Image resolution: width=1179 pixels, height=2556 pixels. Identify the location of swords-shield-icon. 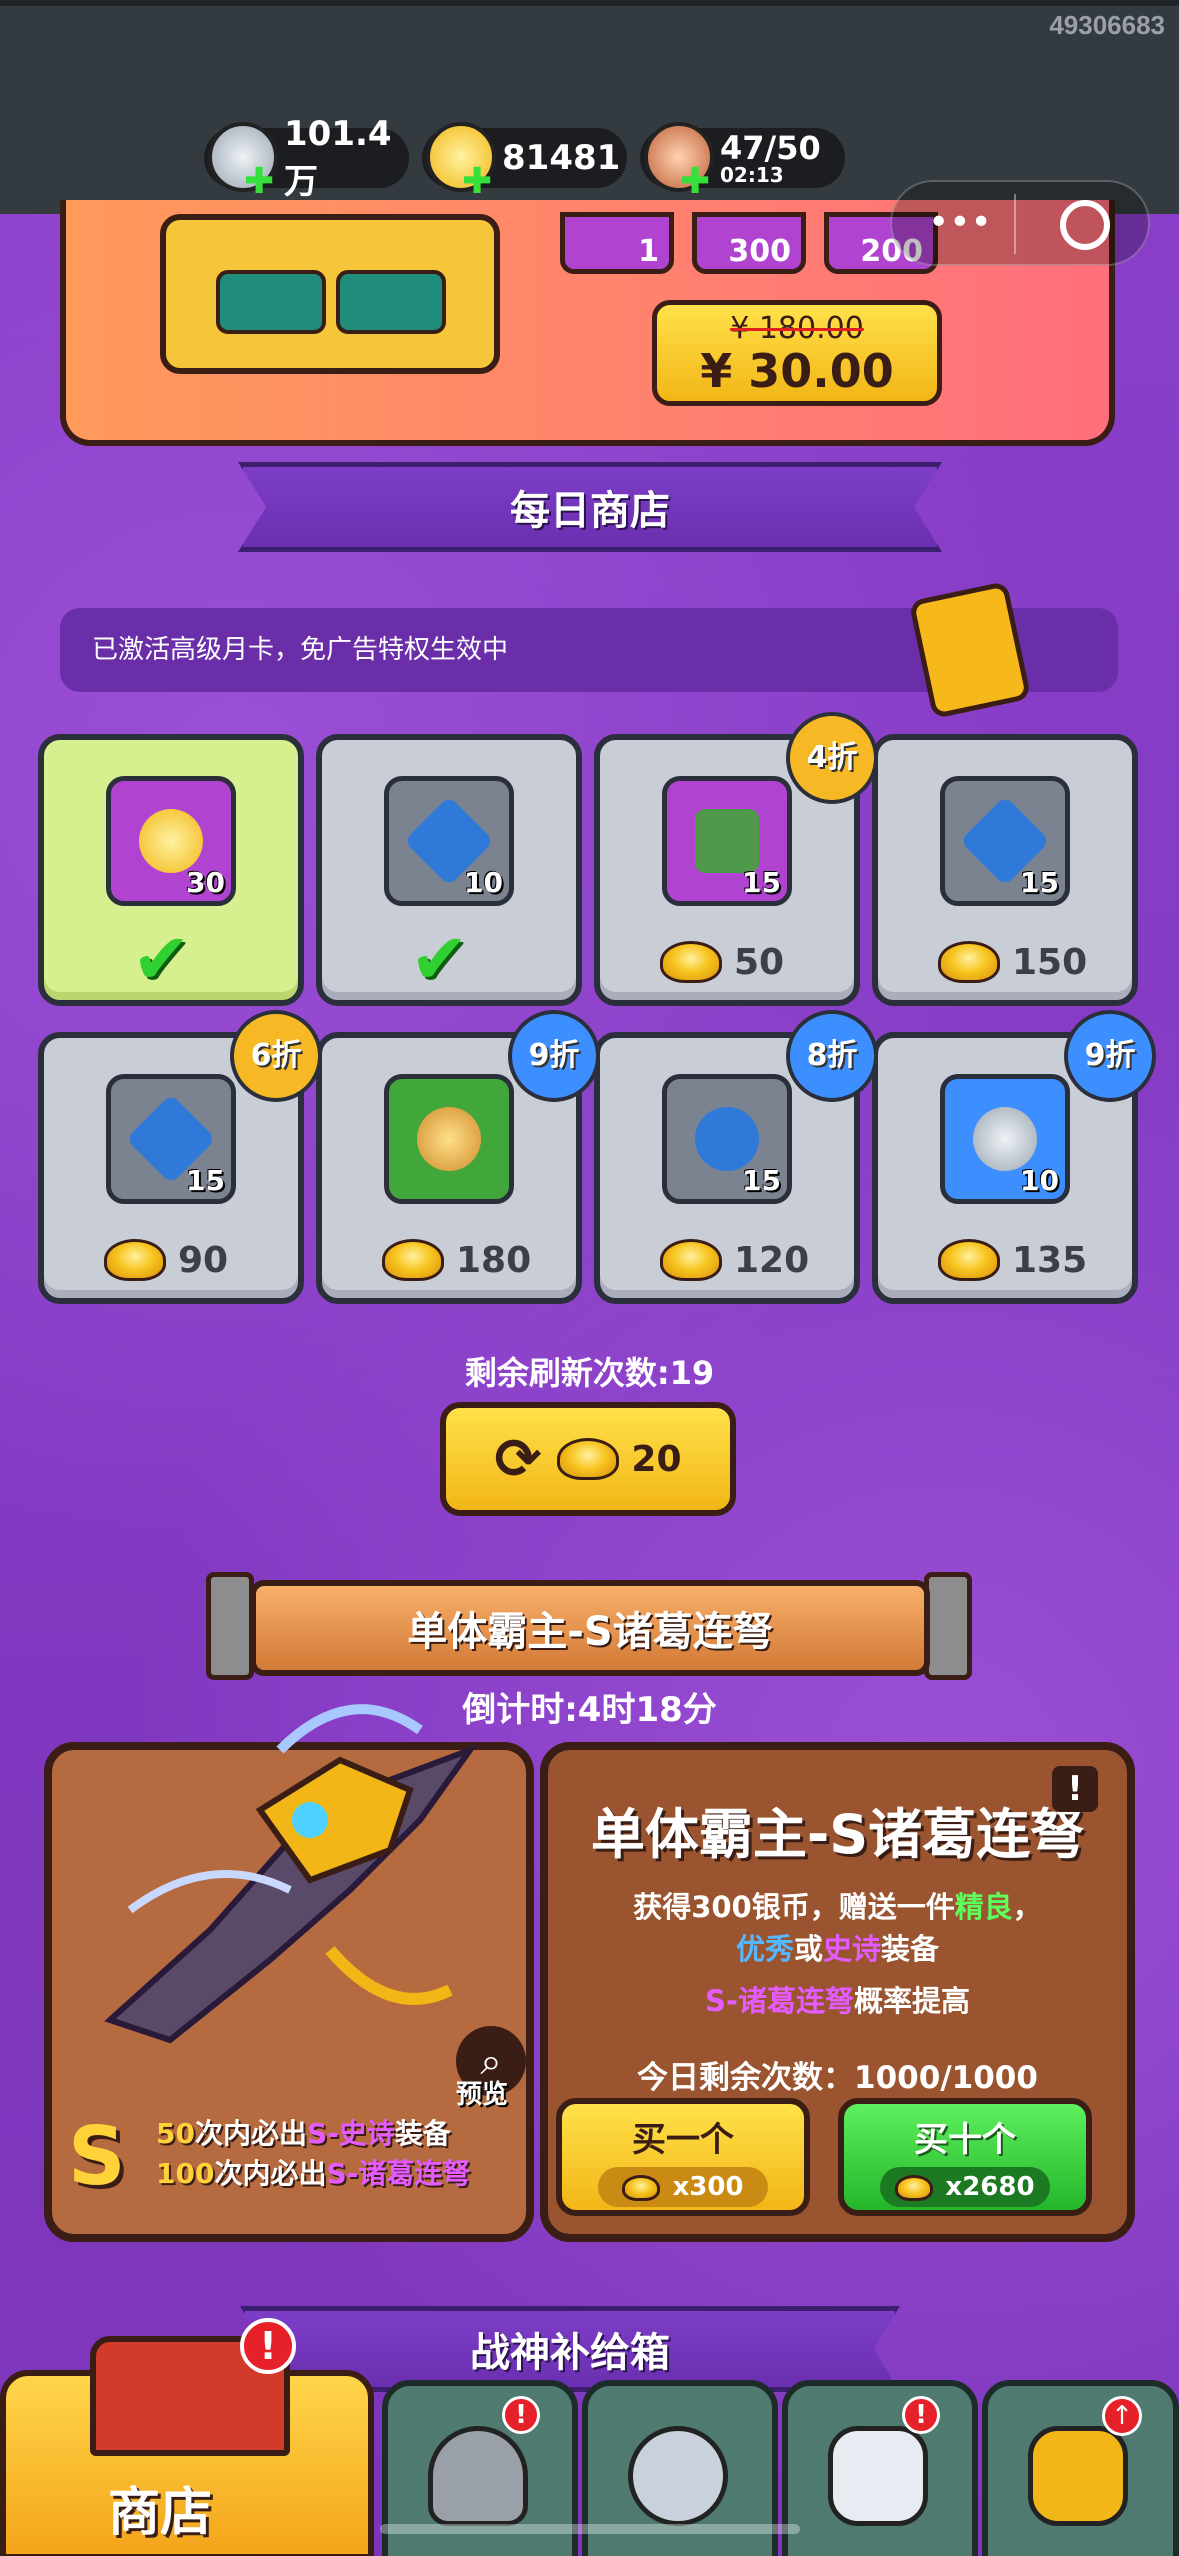
(678, 2476).